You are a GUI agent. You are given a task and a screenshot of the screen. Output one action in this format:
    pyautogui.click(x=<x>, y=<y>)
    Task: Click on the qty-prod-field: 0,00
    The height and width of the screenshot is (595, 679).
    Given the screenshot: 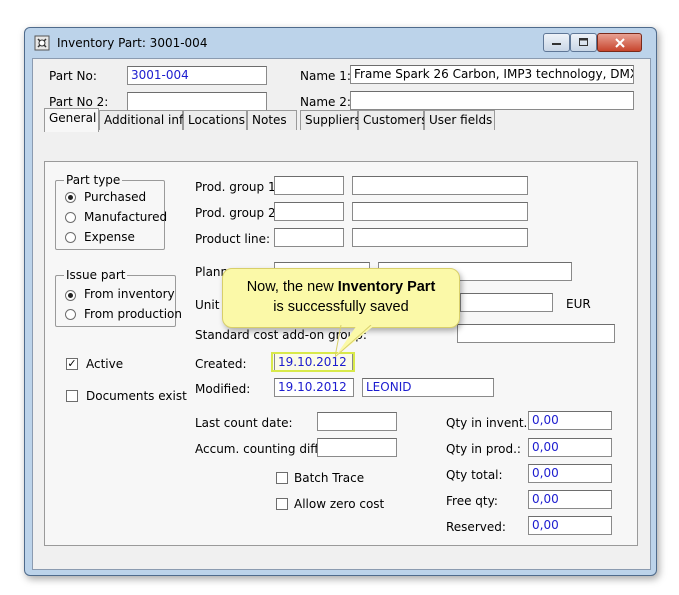 What is the action you would take?
    pyautogui.click(x=570, y=447)
    